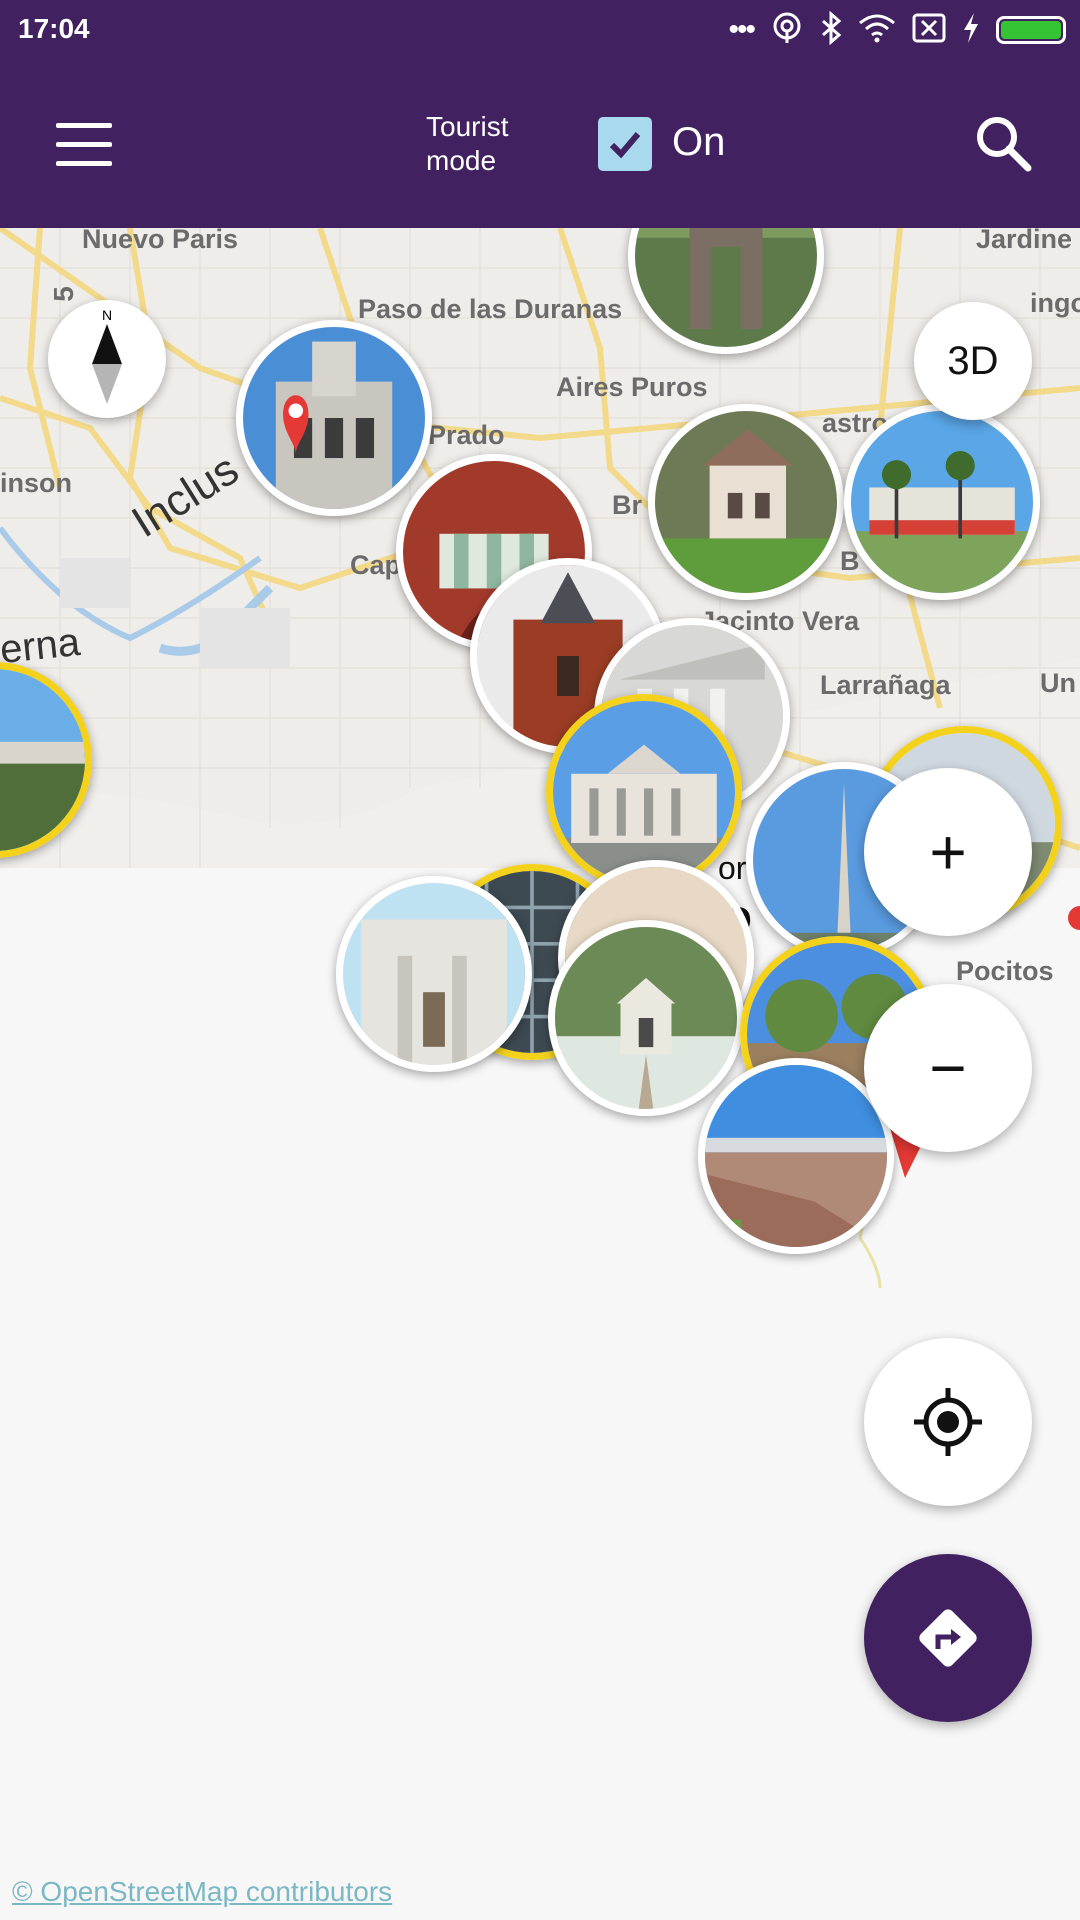  What do you see at coordinates (36, 483) in the screenshot?
I see `place-inson: inson` at bounding box center [36, 483].